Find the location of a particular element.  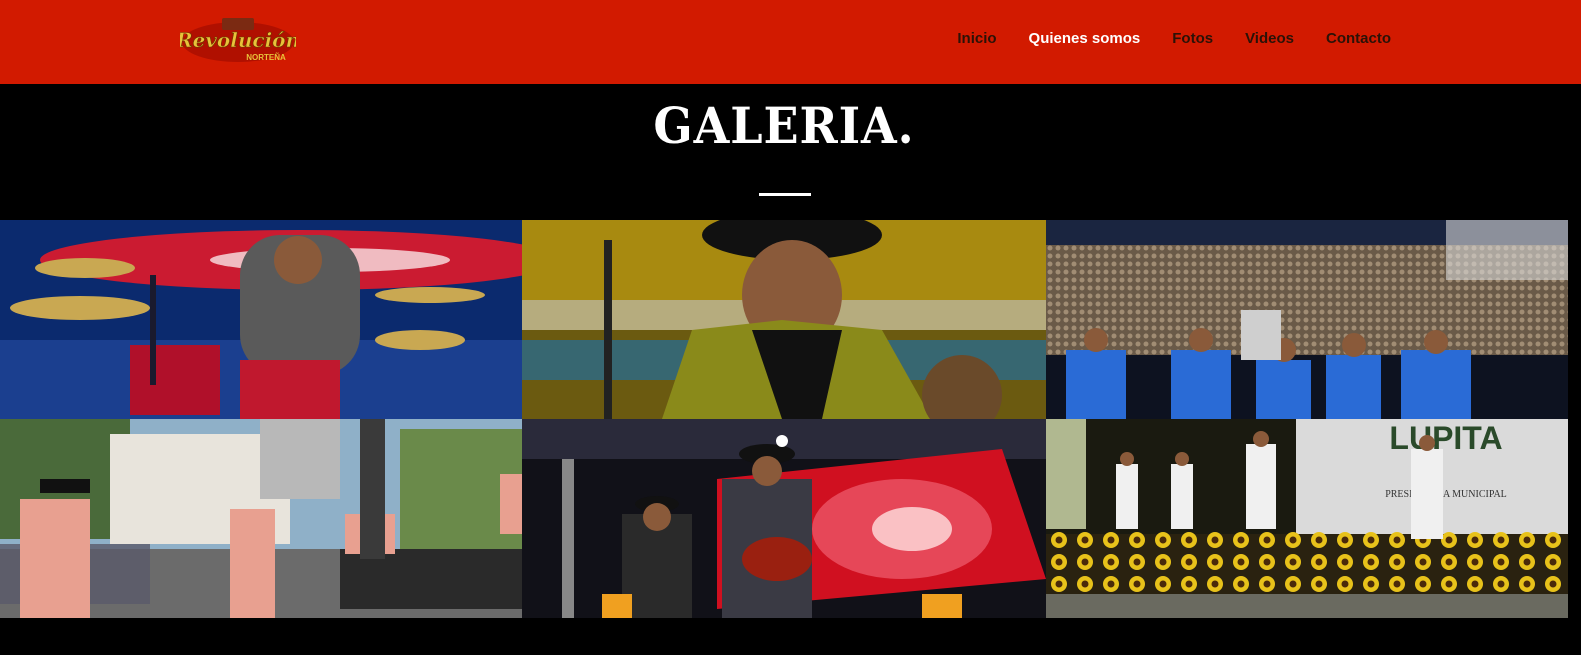

footer-band is located at coordinates (790, 636).